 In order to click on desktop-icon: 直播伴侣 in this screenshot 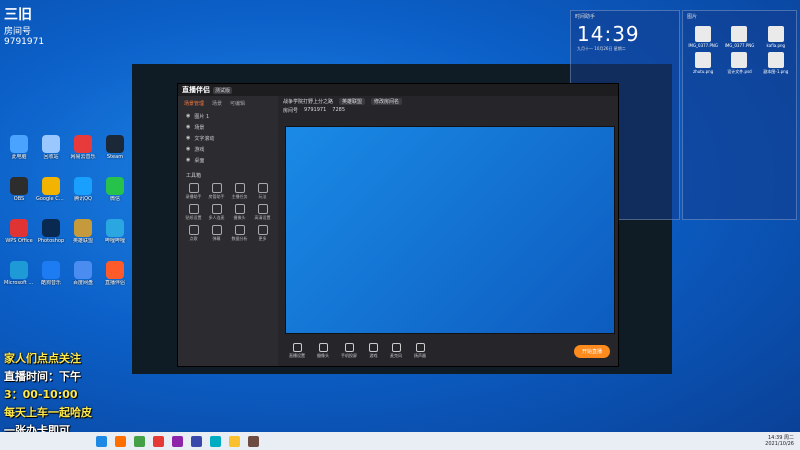, I will do `click(115, 273)`.